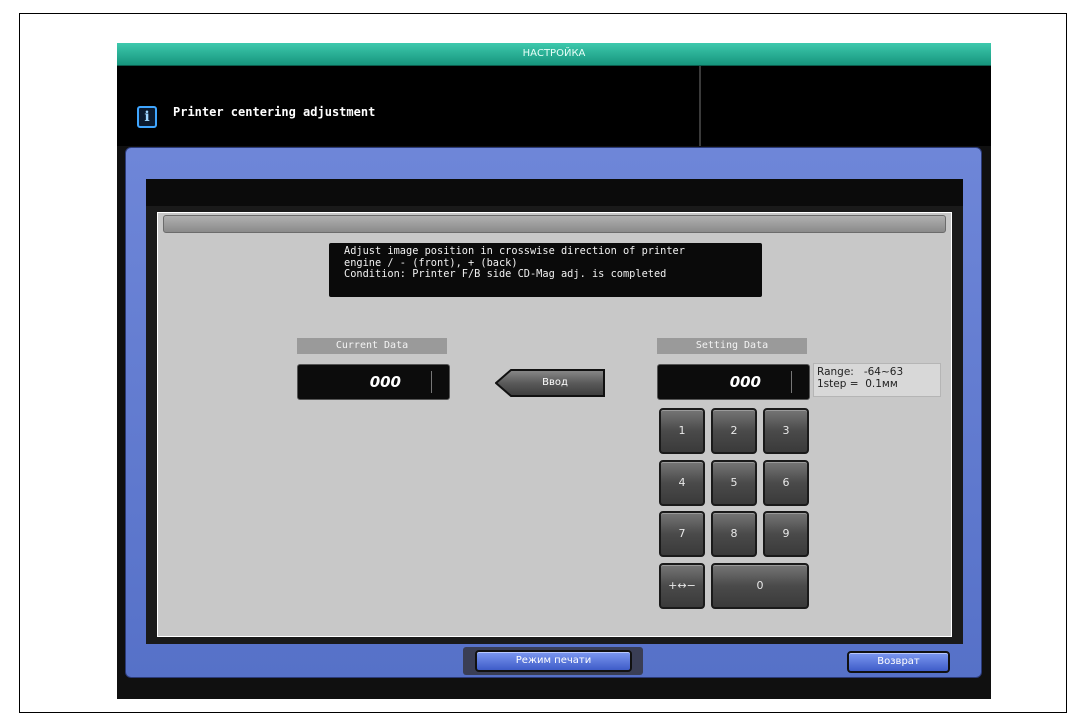  I want to click on header-divider, so click(700, 106).